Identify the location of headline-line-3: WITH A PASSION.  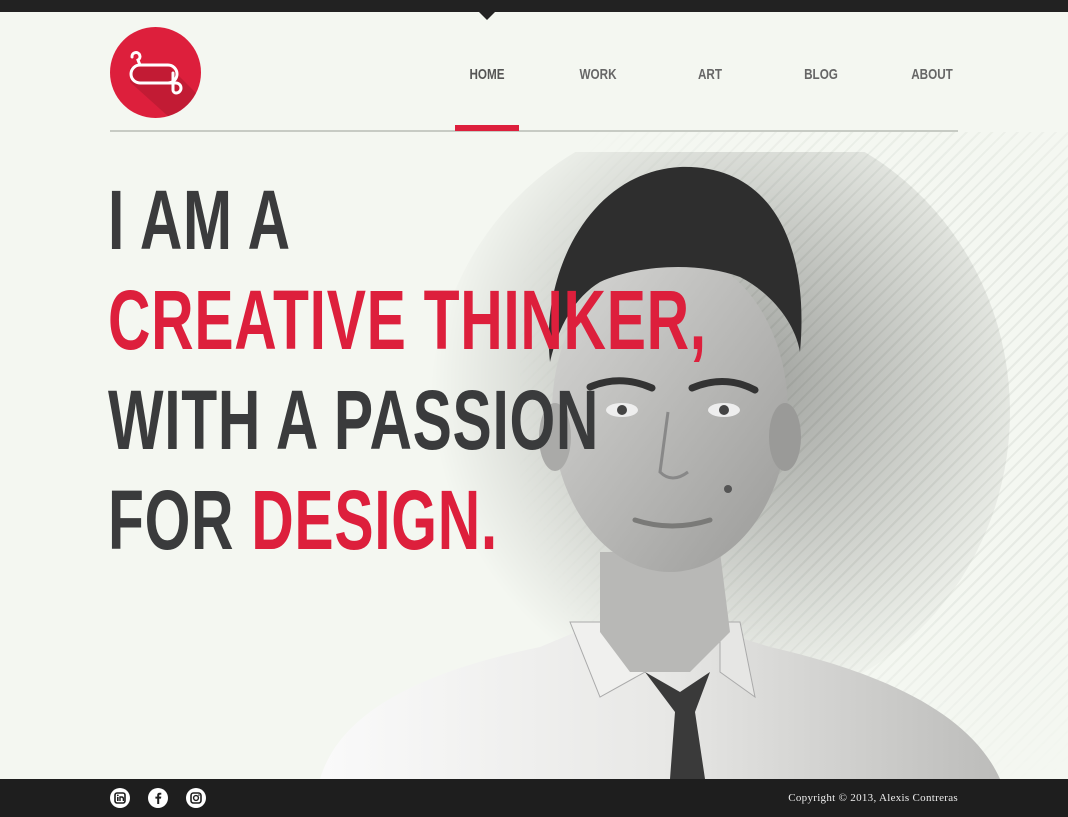
(354, 420).